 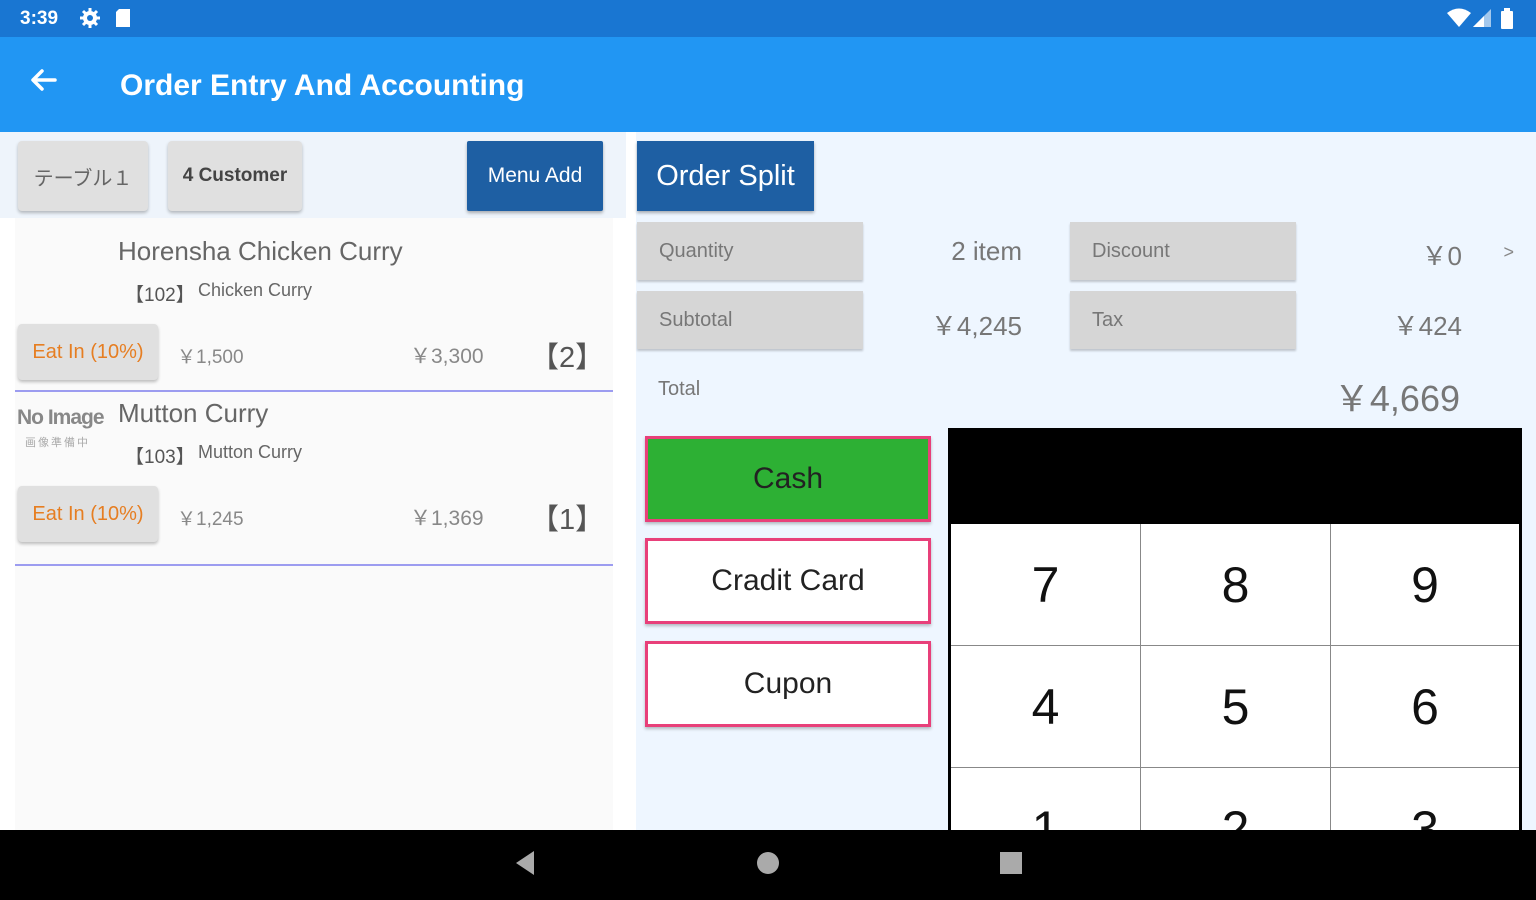 What do you see at coordinates (750, 251) in the screenshot?
I see `quantity-label: Quantity` at bounding box center [750, 251].